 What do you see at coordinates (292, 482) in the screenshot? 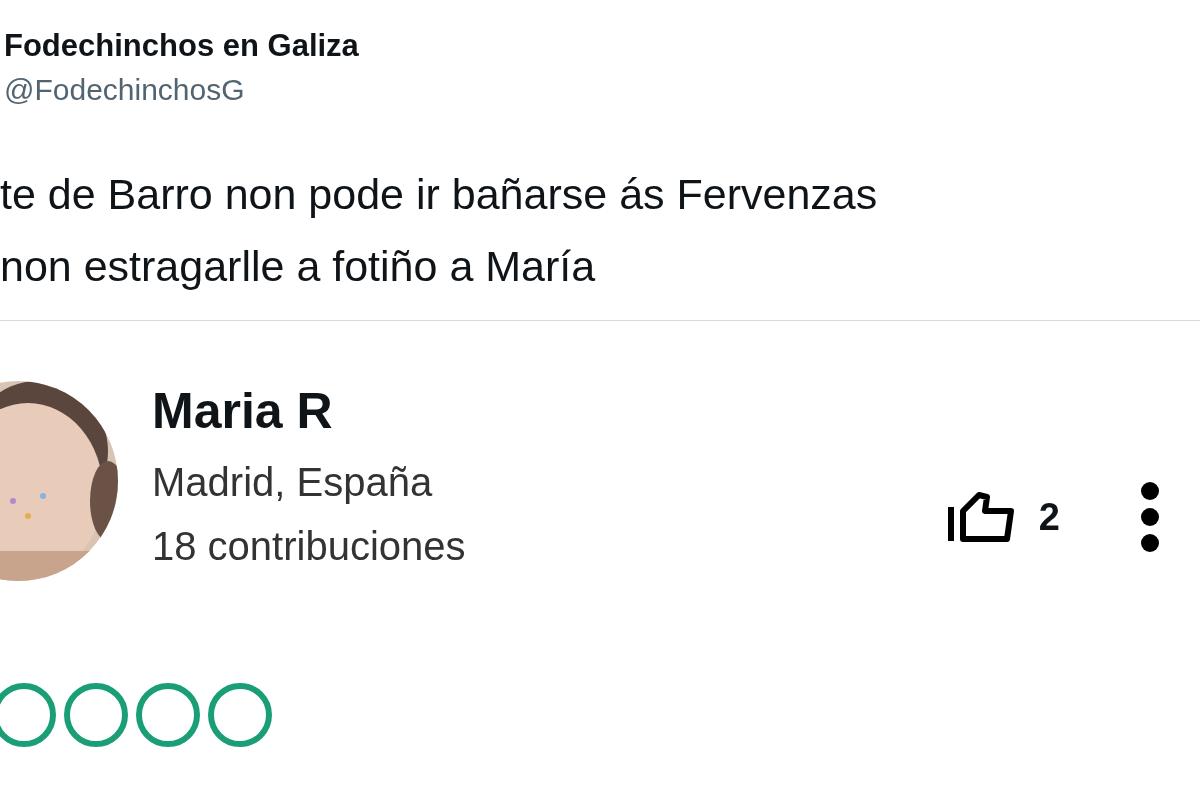
I see `reviewer-location: Madrid, España` at bounding box center [292, 482].